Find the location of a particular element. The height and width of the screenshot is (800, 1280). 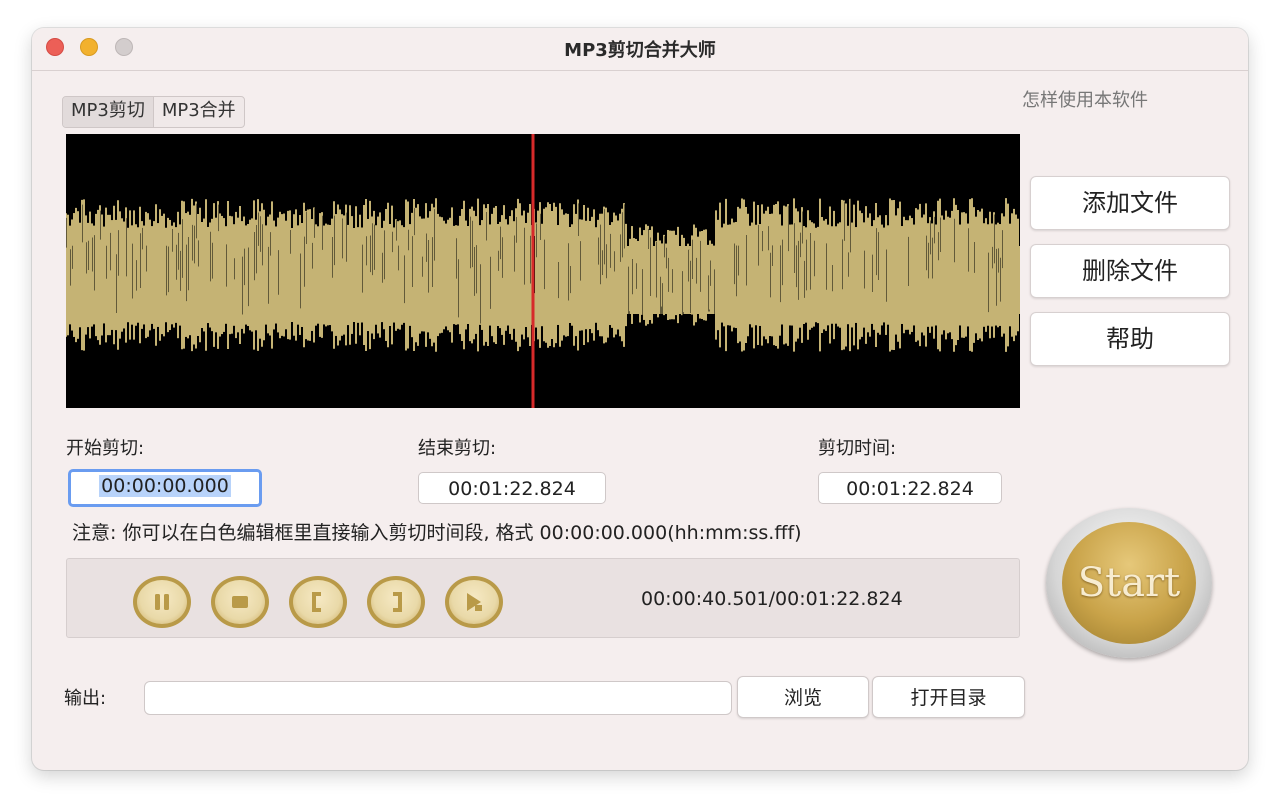

help-button: 帮助 is located at coordinates (1130, 339).